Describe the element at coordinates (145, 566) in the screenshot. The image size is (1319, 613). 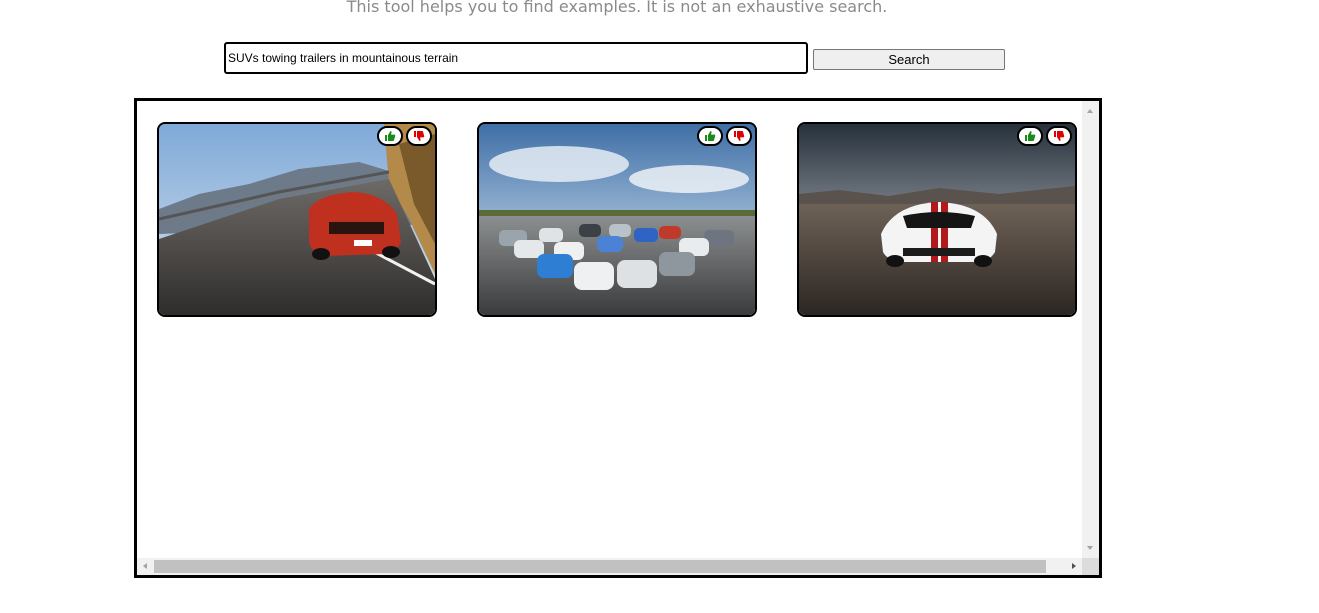
I see `scroll-left-arrow-icon` at that location.